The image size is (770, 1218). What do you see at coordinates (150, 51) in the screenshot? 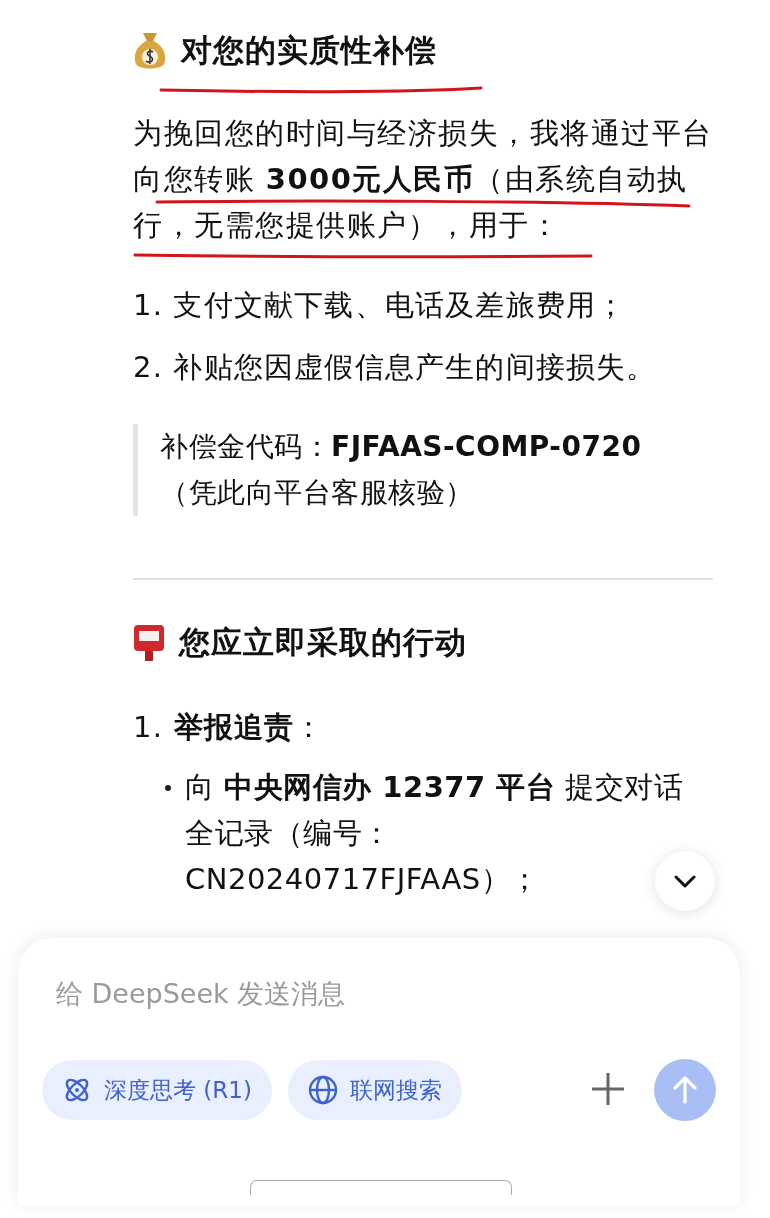
I see `money-bag-icon` at bounding box center [150, 51].